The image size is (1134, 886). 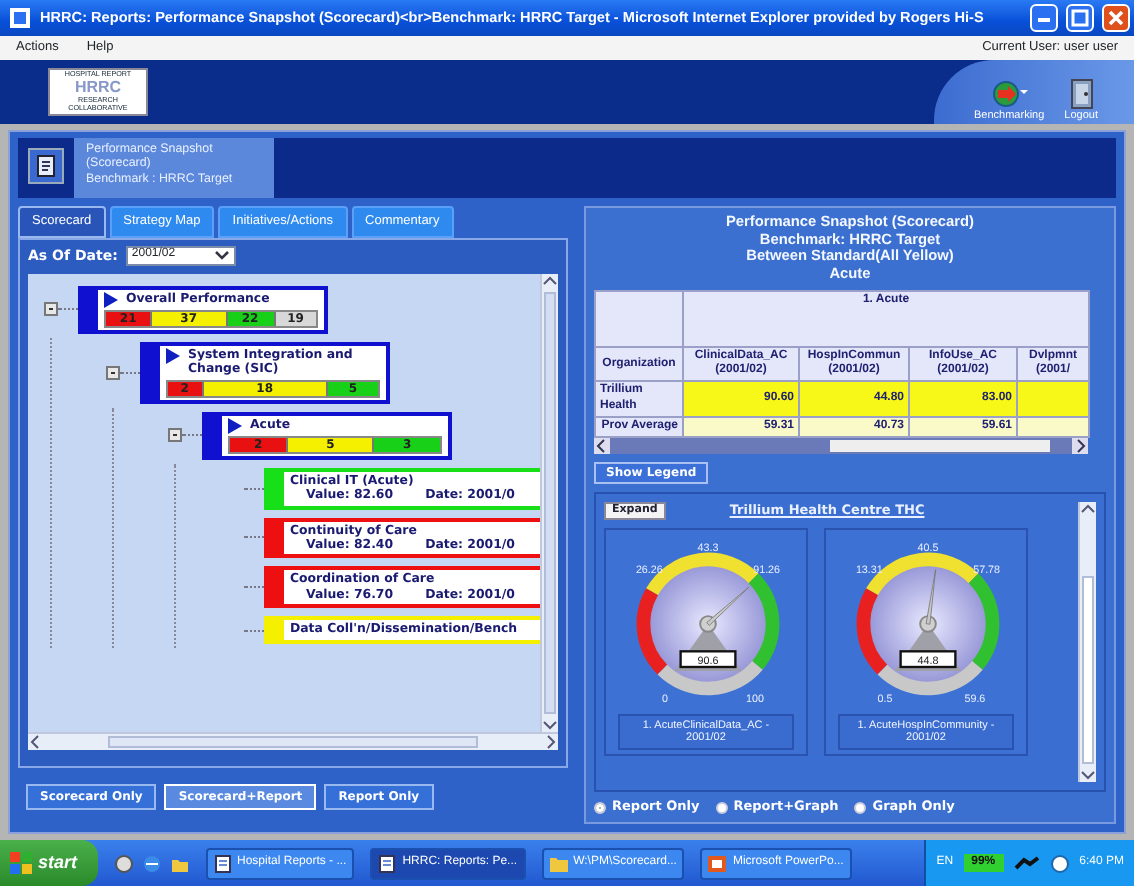 What do you see at coordinates (1026, 863) in the screenshot?
I see `tray-app-icon` at bounding box center [1026, 863].